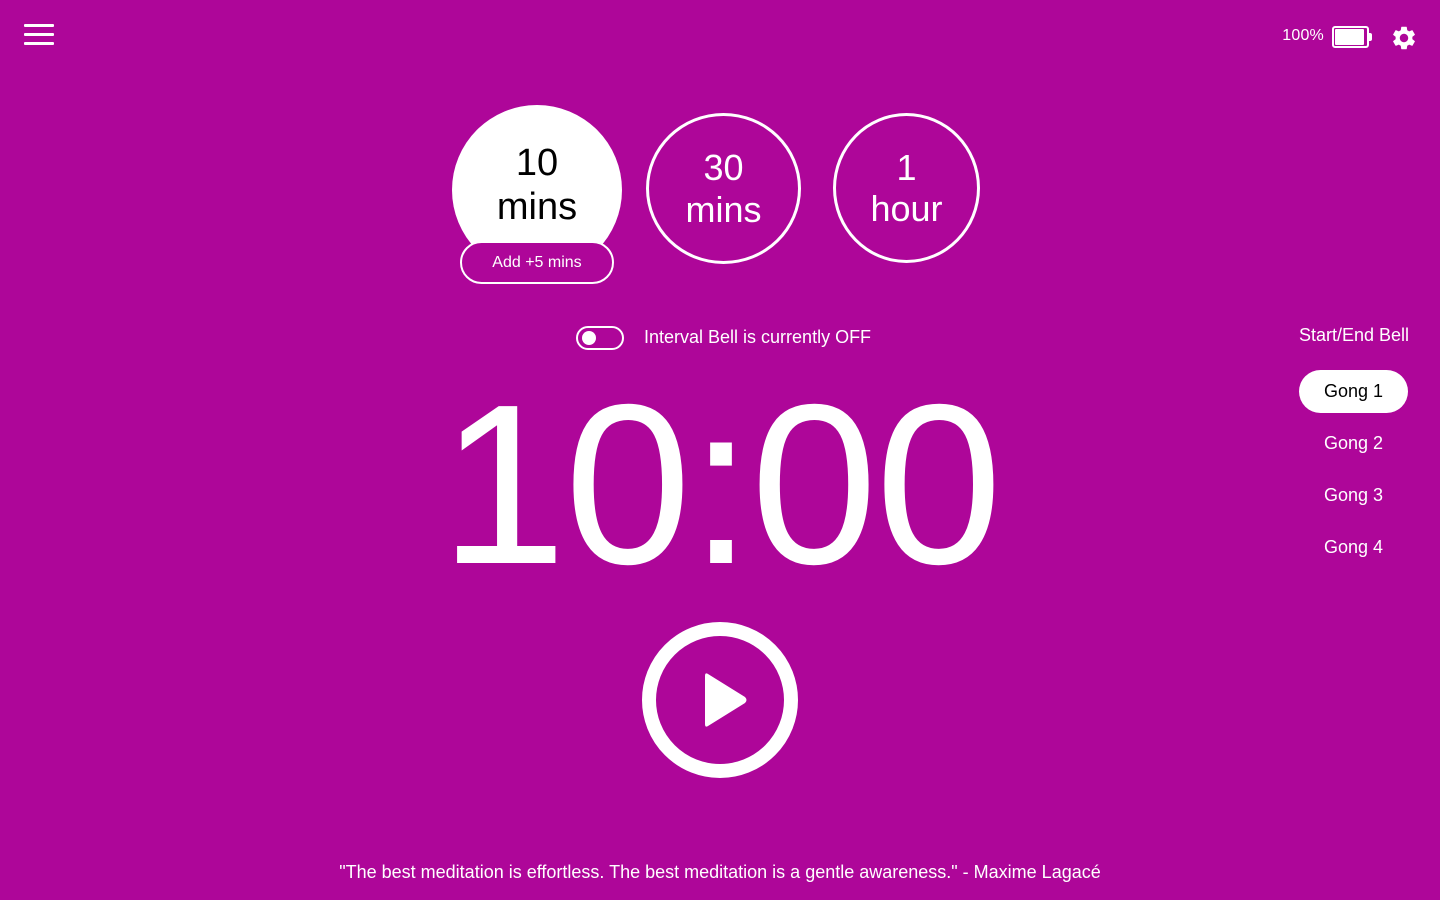 Image resolution: width=1440 pixels, height=900 pixels. I want to click on interval-bell-toggle, so click(600, 338).